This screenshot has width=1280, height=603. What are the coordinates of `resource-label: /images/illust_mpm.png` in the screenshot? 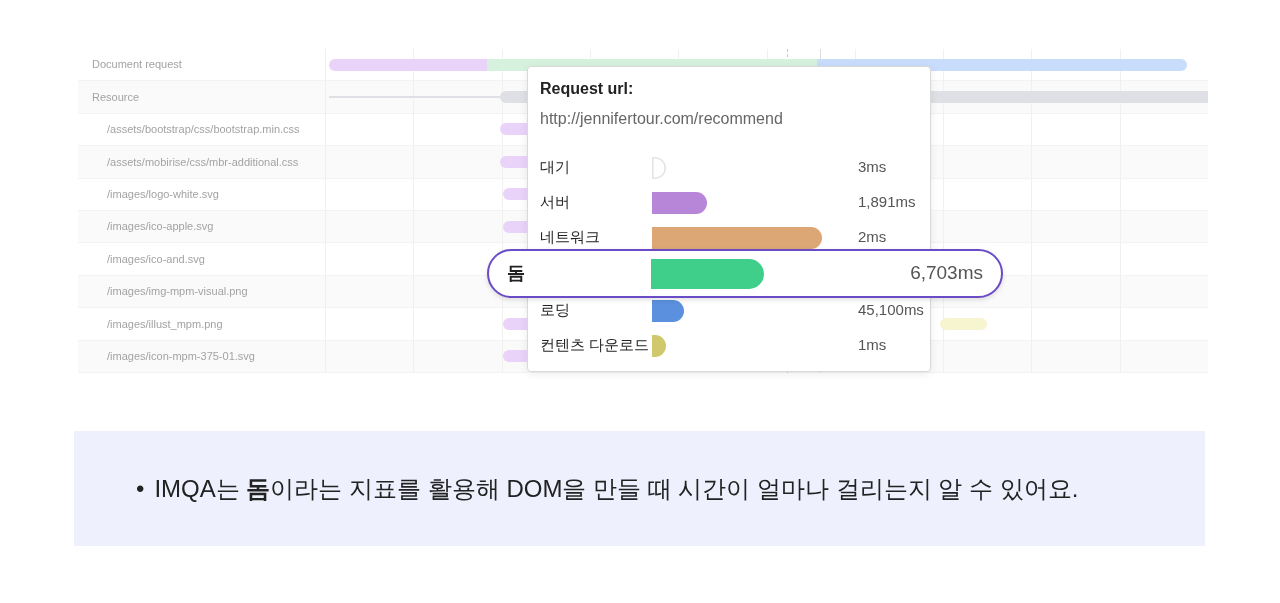 It's located at (165, 324).